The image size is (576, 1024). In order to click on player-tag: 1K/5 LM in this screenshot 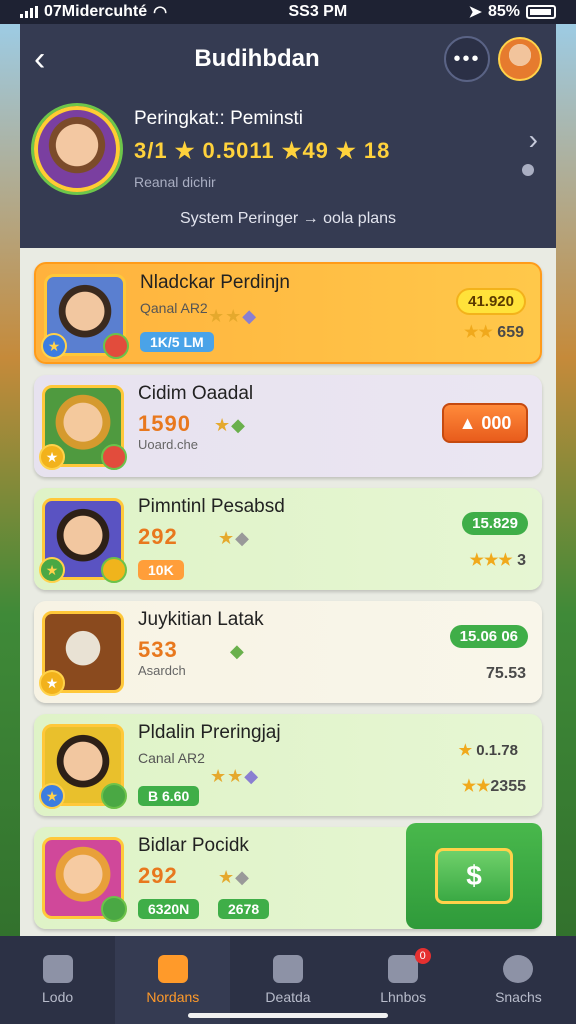, I will do `click(177, 342)`.